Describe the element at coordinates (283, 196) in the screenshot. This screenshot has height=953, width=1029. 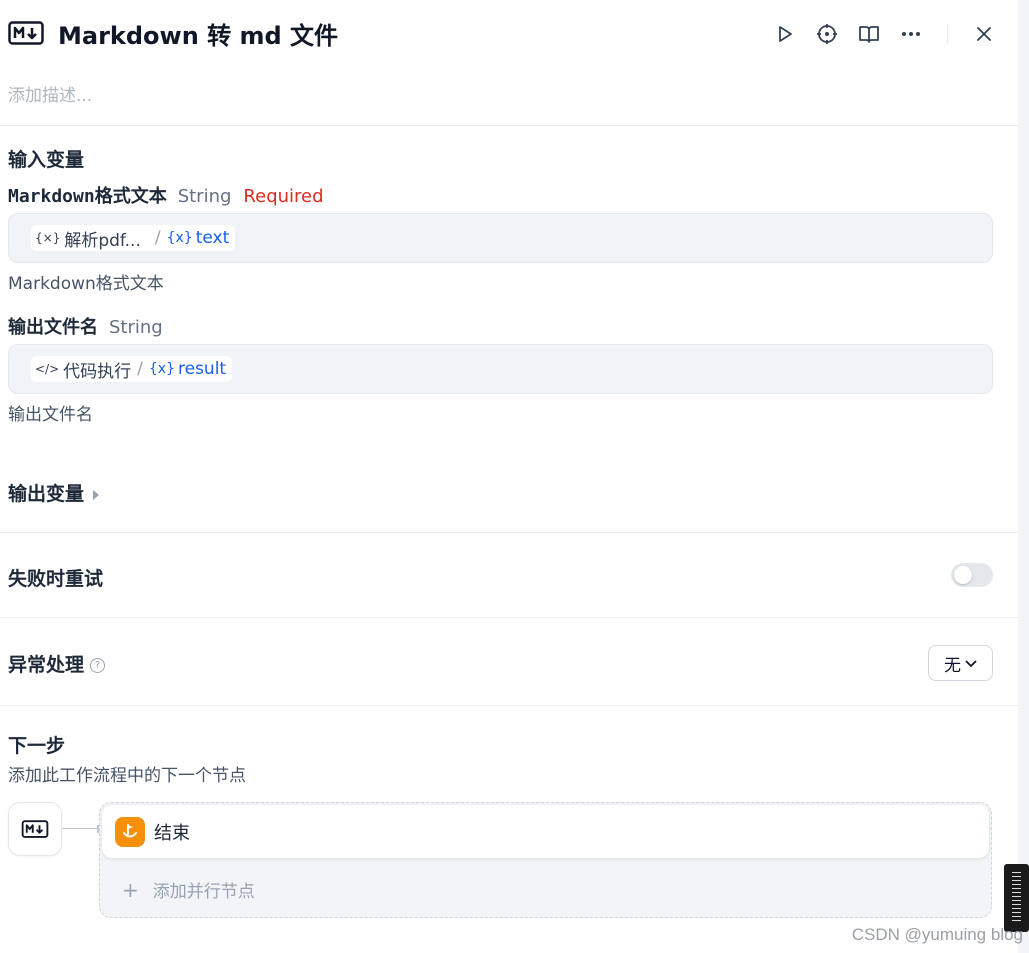
I see `required-badge: Required` at that location.